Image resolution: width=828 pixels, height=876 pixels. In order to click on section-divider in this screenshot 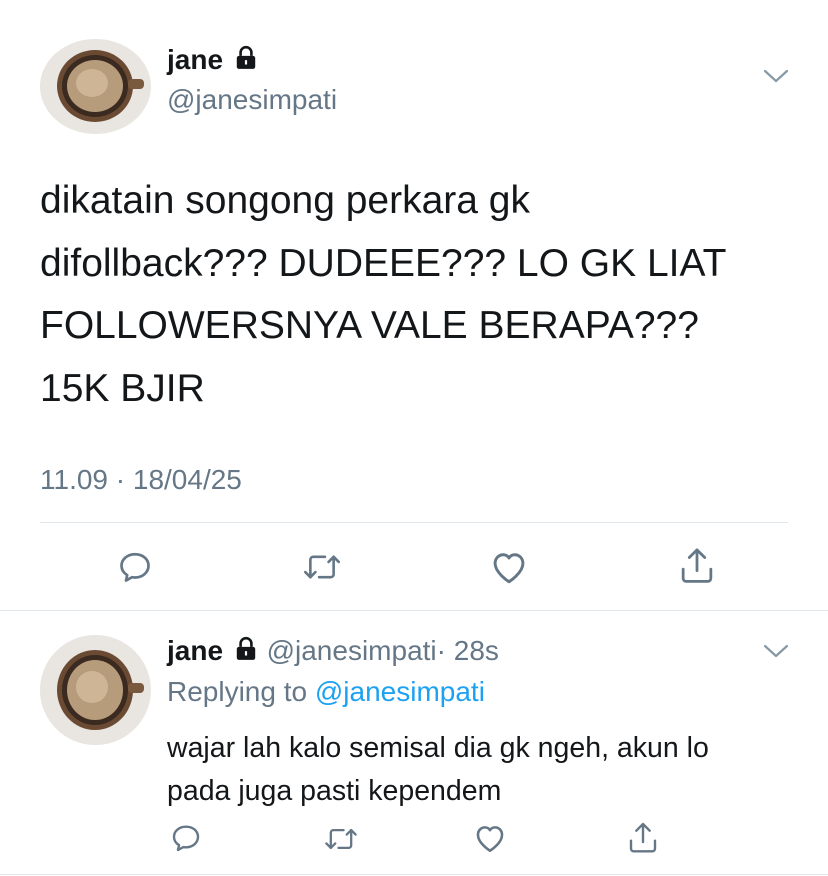, I will do `click(414, 610)`.